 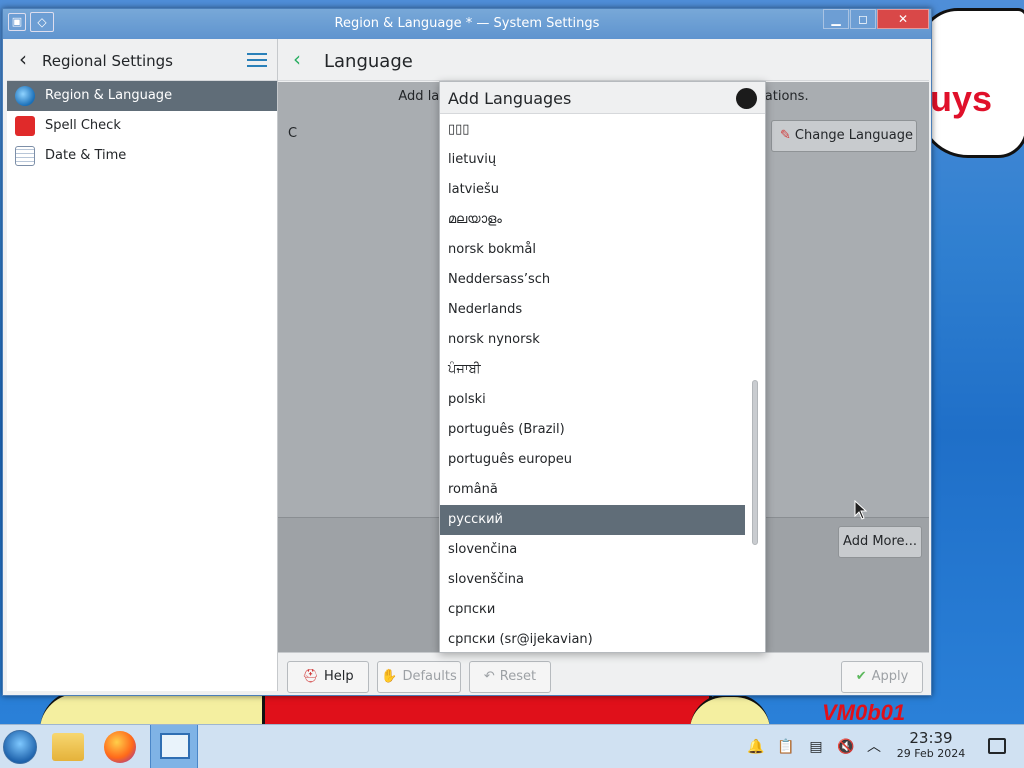 What do you see at coordinates (25, 96) in the screenshot?
I see `globe-icon` at bounding box center [25, 96].